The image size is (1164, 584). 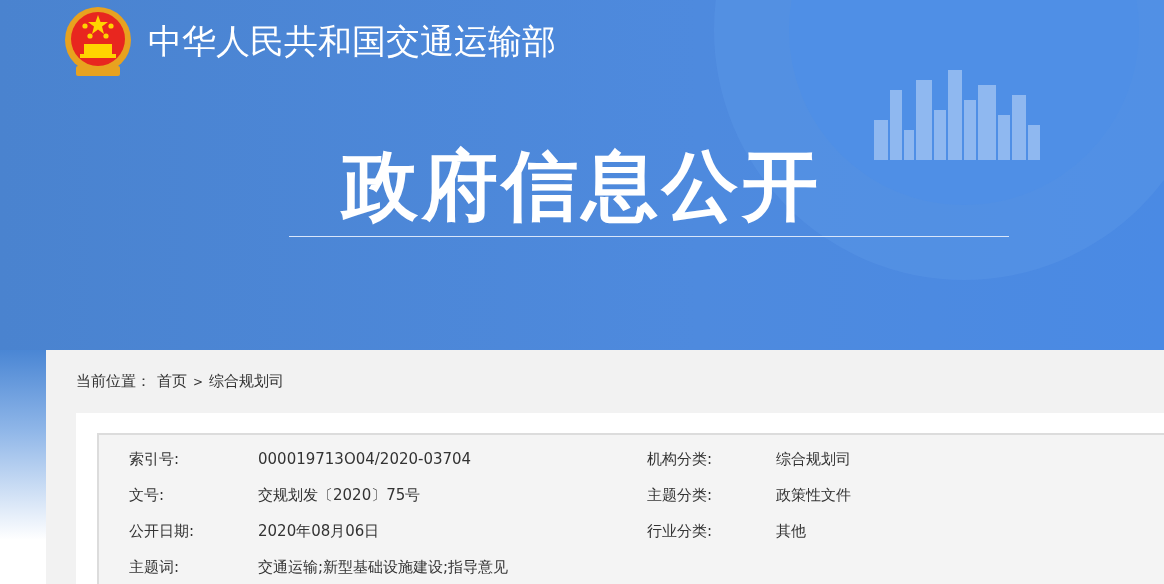 What do you see at coordinates (172, 381) in the screenshot?
I see `breadcrumb-link: 首页` at bounding box center [172, 381].